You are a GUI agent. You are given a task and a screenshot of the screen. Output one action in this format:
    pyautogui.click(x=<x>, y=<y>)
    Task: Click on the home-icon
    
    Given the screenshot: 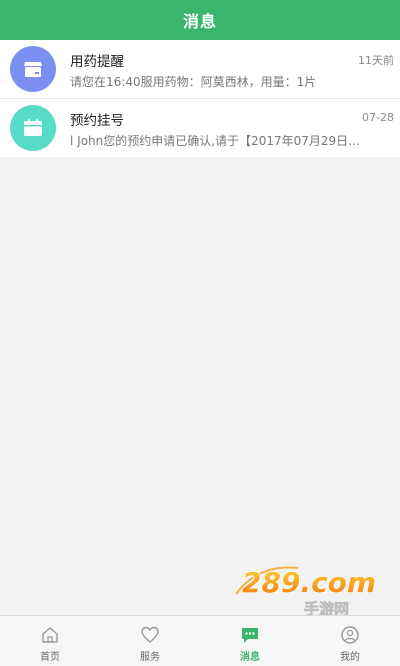 What is the action you would take?
    pyautogui.click(x=50, y=635)
    